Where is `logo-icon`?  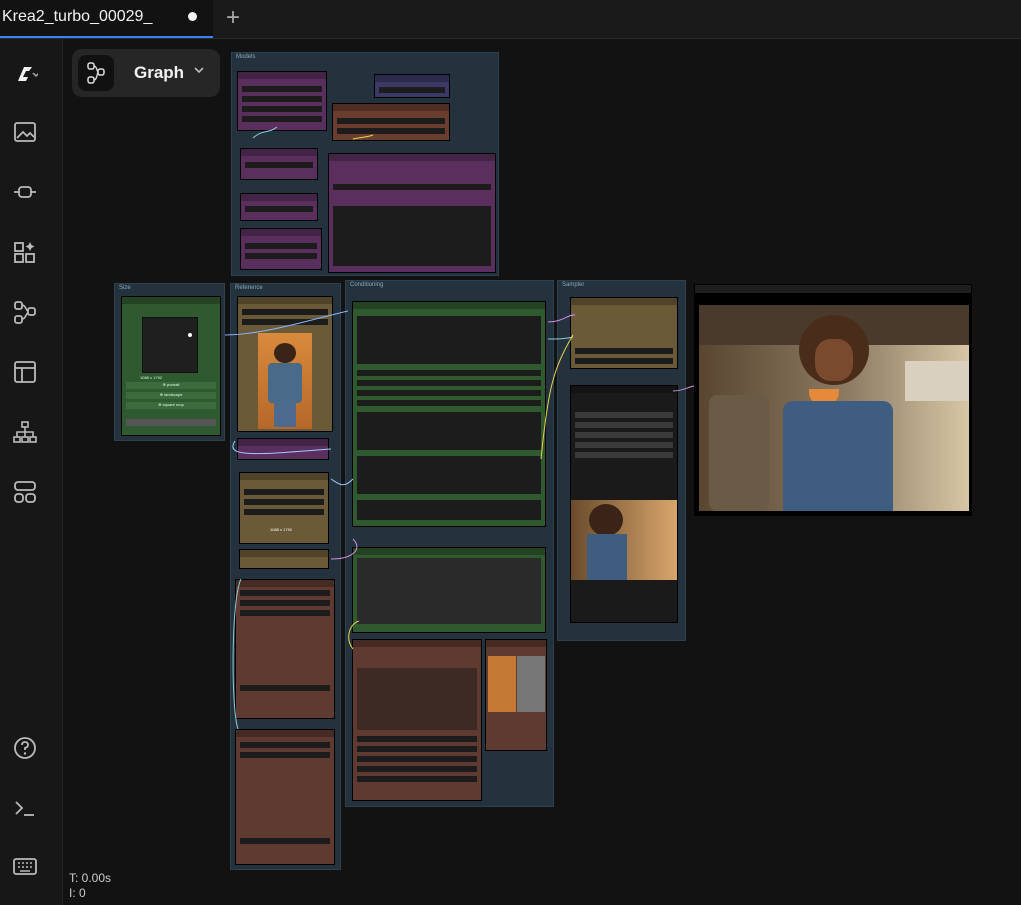
logo-icon is located at coordinates (26, 74).